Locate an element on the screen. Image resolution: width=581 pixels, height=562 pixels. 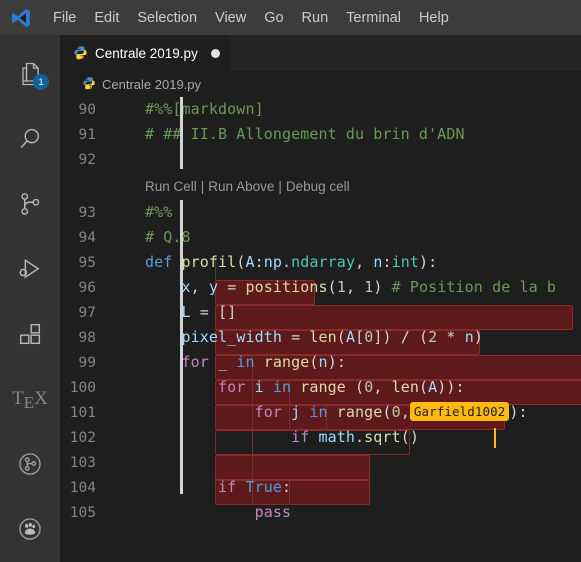
line-number: 92 is located at coordinates (87, 159).